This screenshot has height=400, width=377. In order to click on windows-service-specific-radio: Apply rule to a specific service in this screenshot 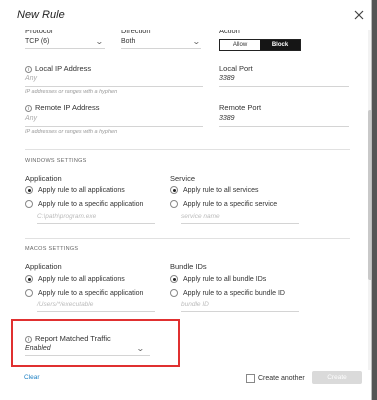, I will do `click(223, 204)`.